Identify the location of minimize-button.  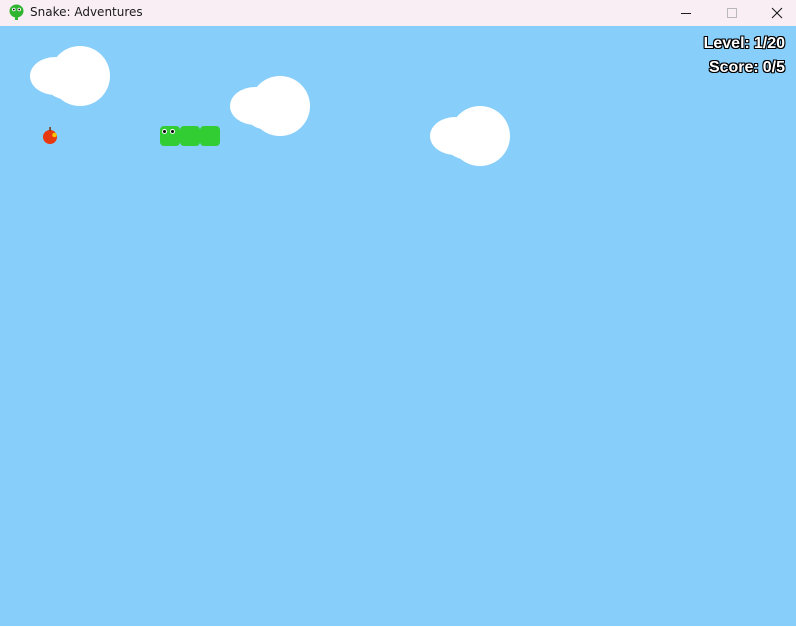
(686, 13).